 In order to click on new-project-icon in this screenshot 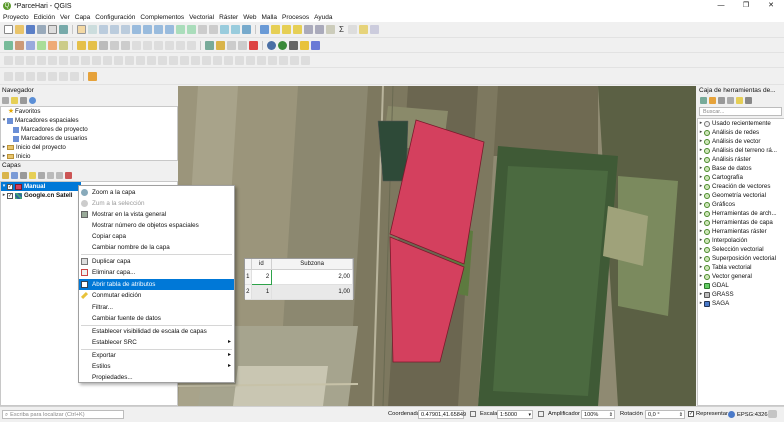, I will do `click(8, 29)`.